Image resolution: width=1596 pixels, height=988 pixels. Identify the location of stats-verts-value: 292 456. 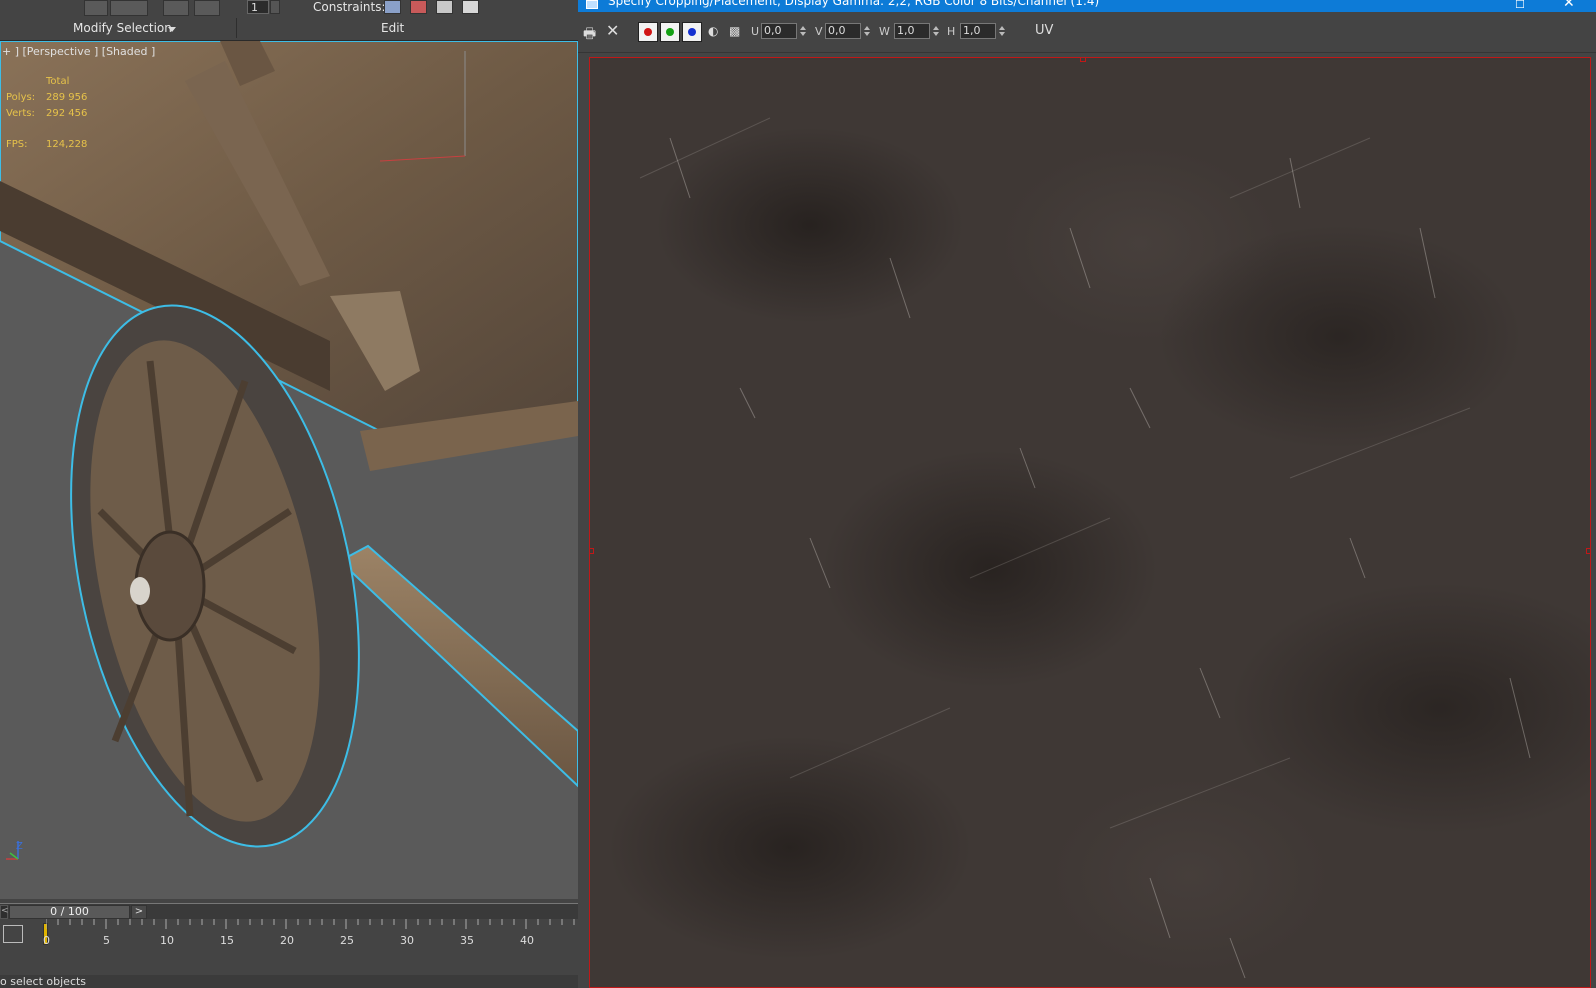
(67, 113).